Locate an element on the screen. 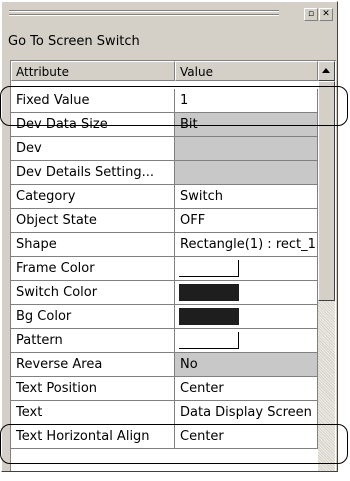 Image resolution: width=350 pixels, height=481 pixels. property-row: Text Position Center is located at coordinates (164, 389).